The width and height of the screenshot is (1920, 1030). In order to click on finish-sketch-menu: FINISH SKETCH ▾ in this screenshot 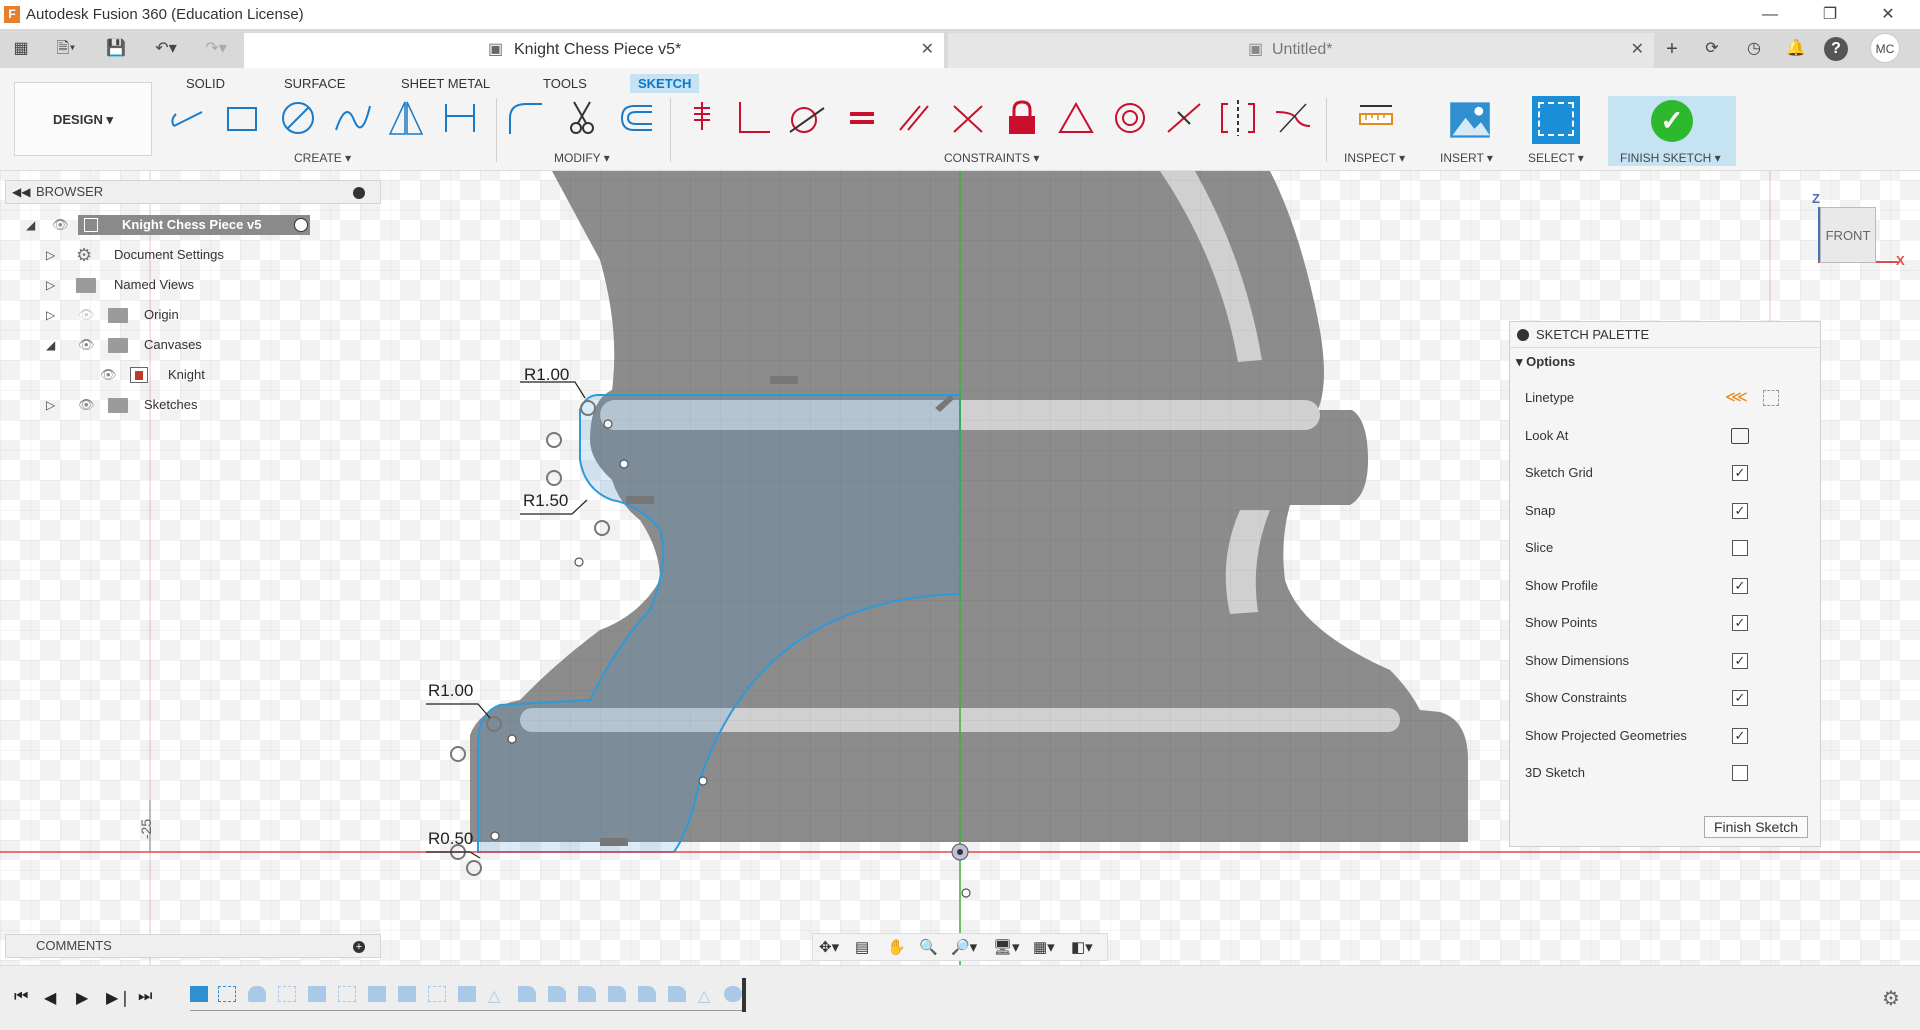, I will do `click(1670, 158)`.